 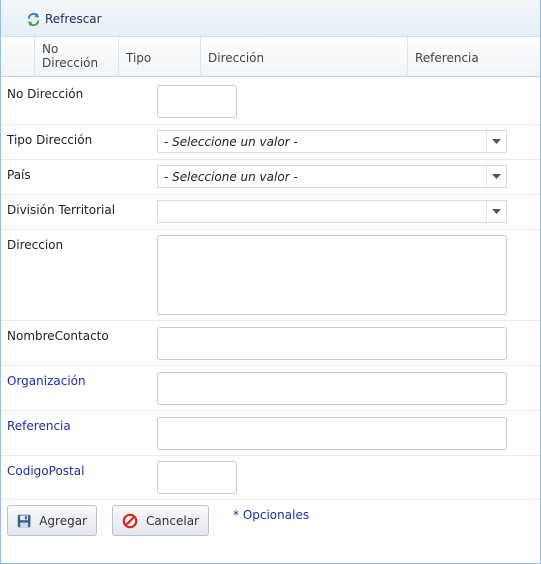 What do you see at coordinates (332, 275) in the screenshot?
I see `direccion-textarea` at bounding box center [332, 275].